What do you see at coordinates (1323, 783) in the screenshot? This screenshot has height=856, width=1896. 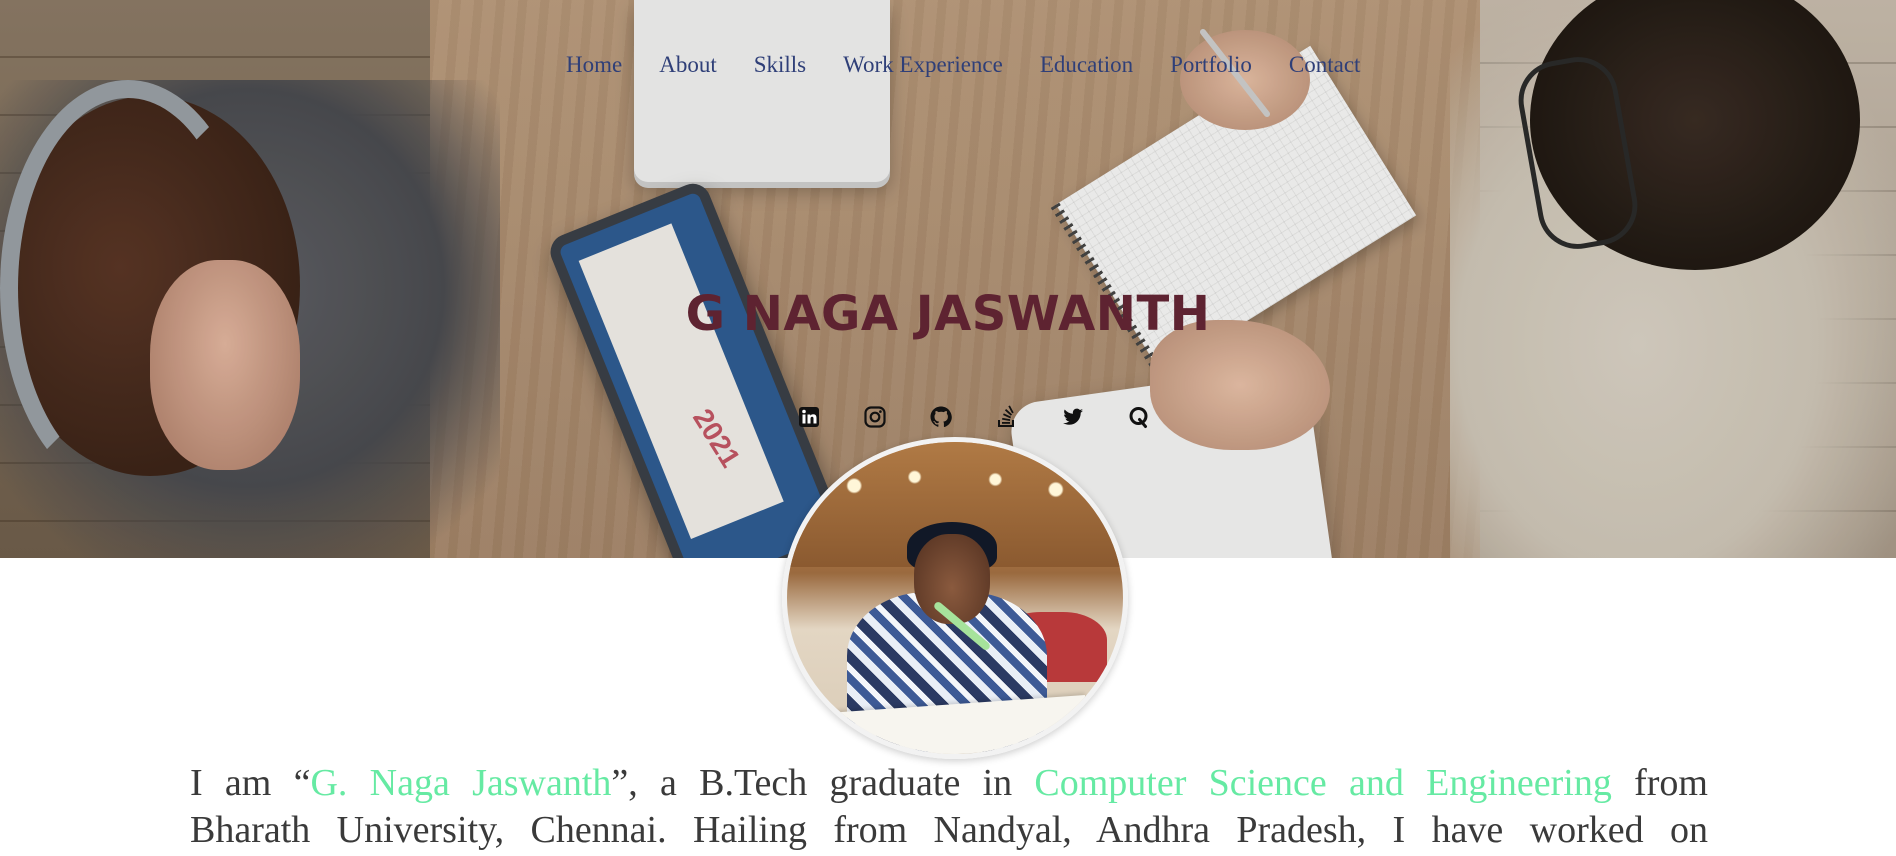 I see `bio-degree-highlight: Computer Science and Engineering` at bounding box center [1323, 783].